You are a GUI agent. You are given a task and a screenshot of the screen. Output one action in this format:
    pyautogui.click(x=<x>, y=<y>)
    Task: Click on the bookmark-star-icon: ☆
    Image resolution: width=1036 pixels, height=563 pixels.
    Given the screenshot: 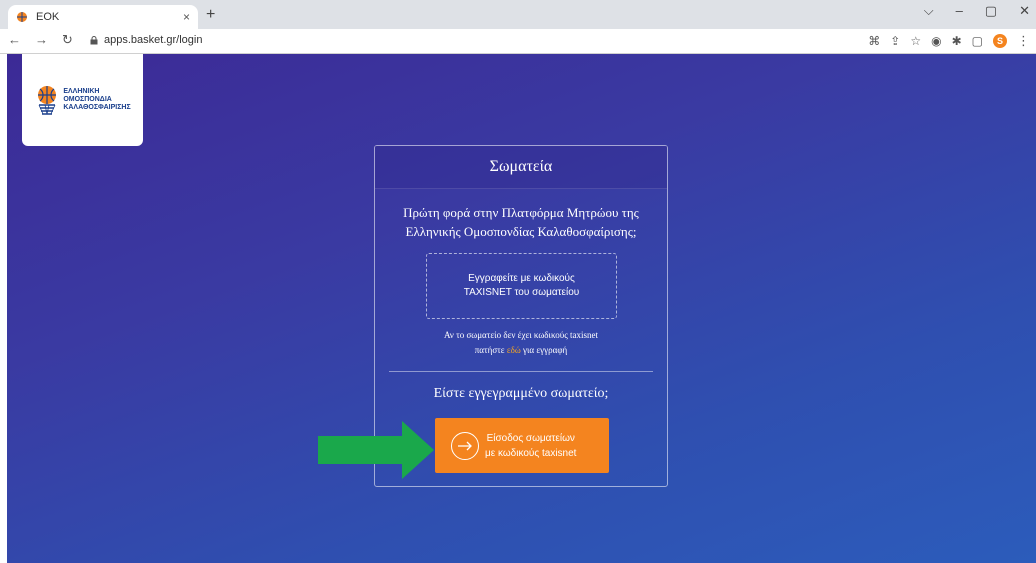 What is the action you would take?
    pyautogui.click(x=915, y=41)
    